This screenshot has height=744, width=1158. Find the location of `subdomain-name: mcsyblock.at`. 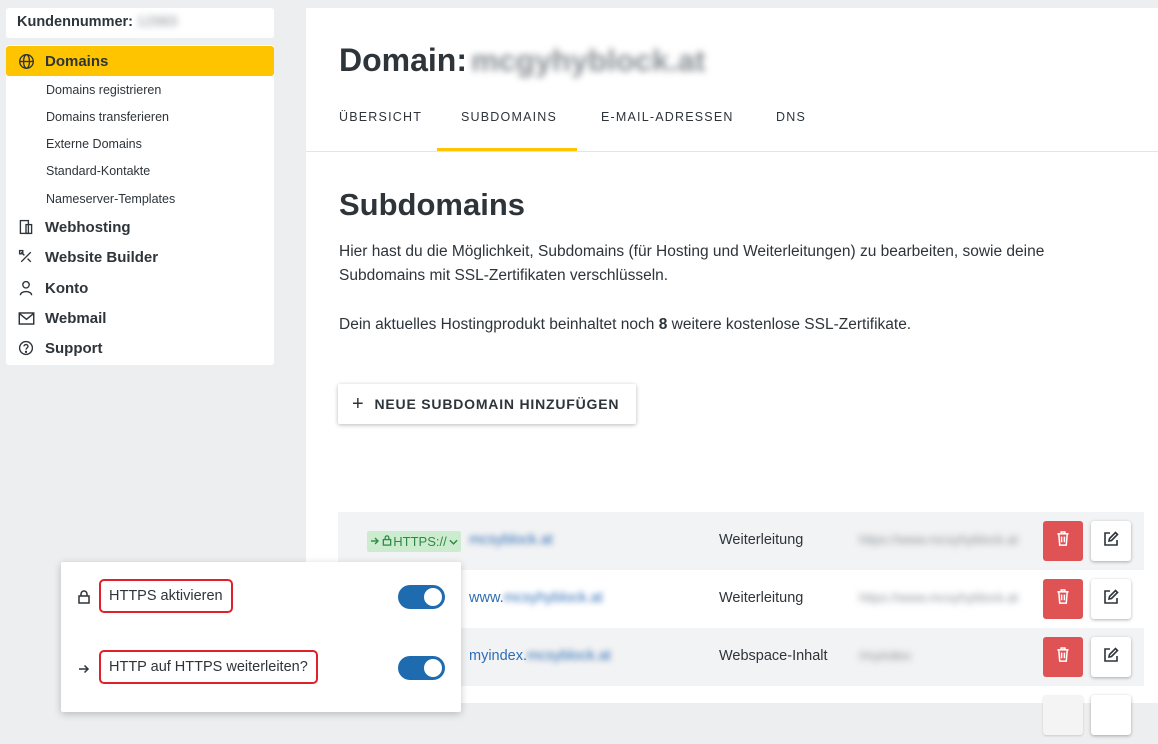

subdomain-name: mcsyblock.at is located at coordinates (511, 540).